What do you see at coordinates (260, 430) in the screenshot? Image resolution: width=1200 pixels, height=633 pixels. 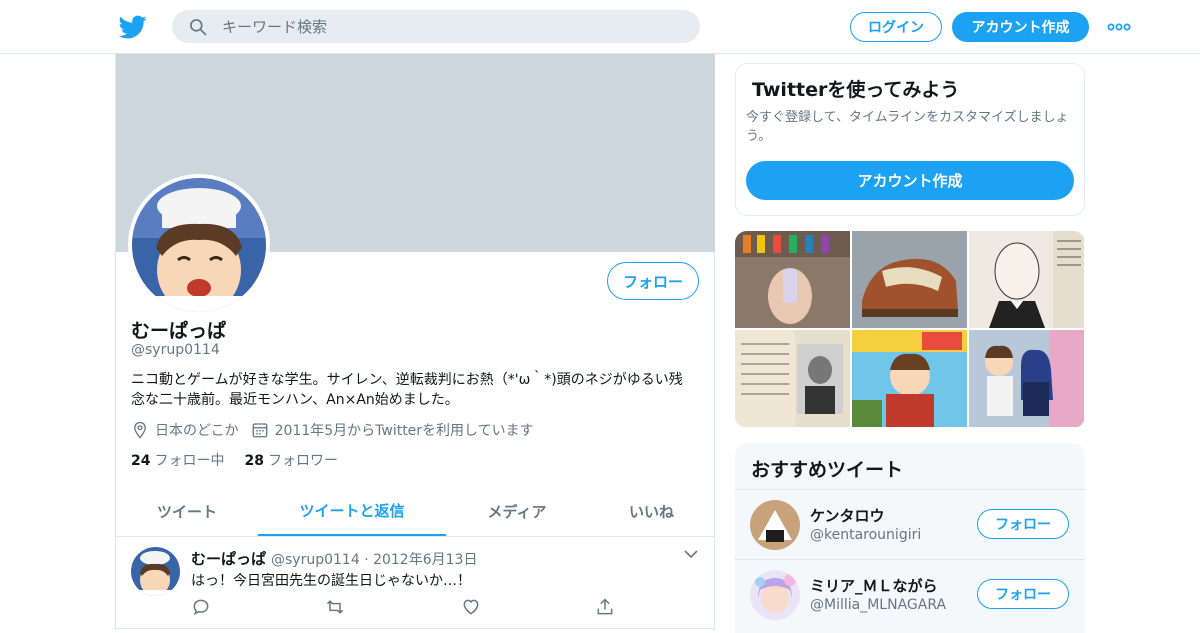 I see `calendar-icon` at bounding box center [260, 430].